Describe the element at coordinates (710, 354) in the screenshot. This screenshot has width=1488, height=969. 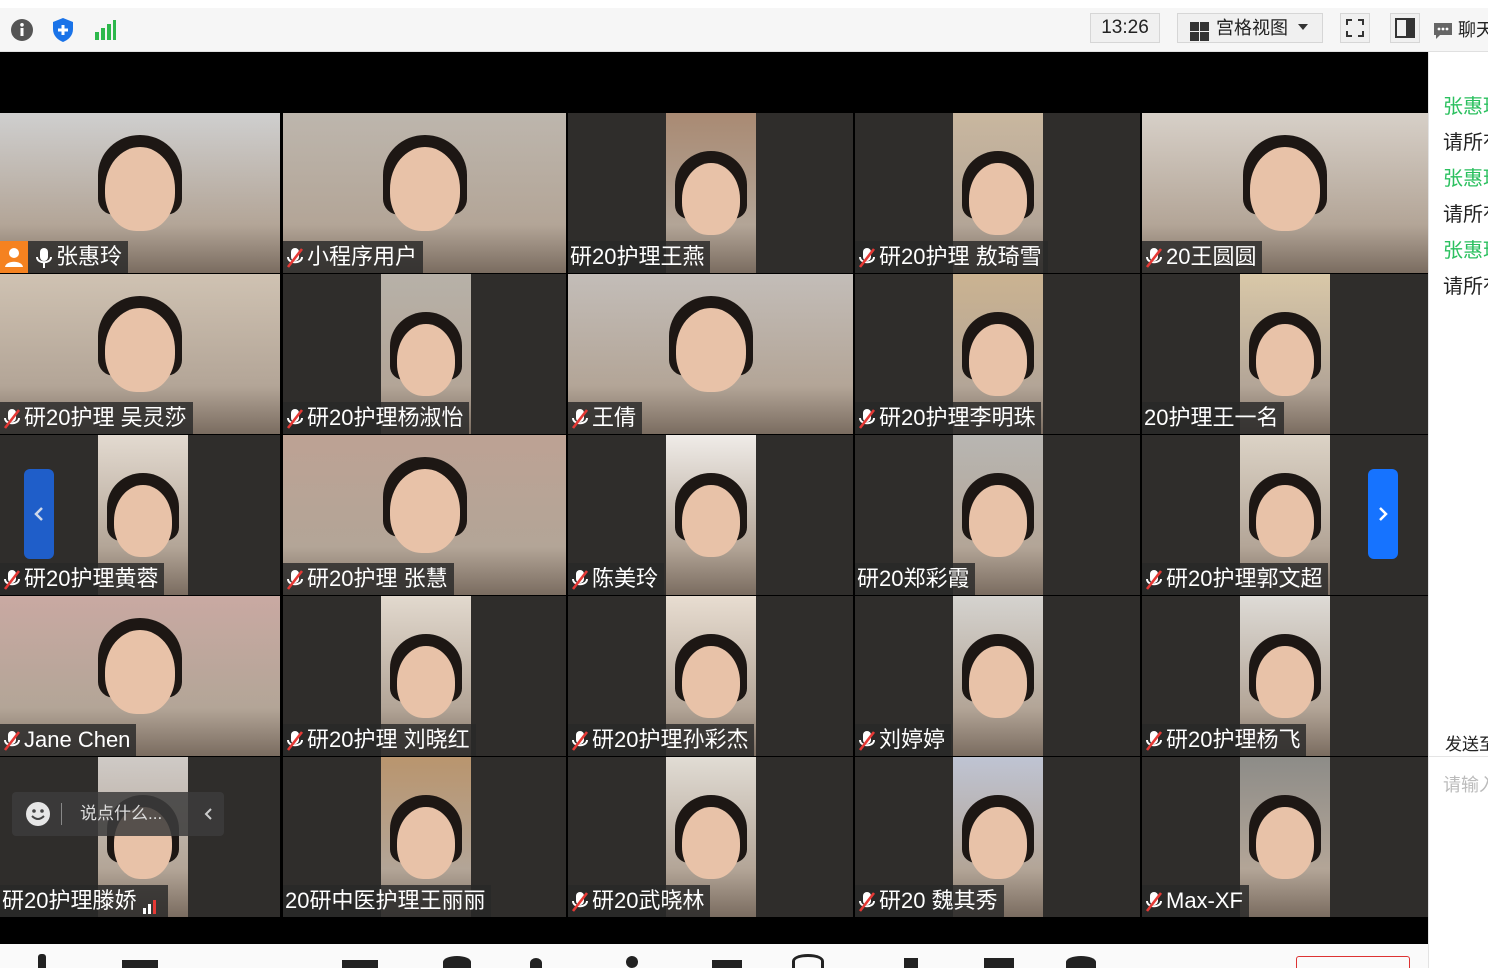
I see `participant-tile: 王倩` at that location.